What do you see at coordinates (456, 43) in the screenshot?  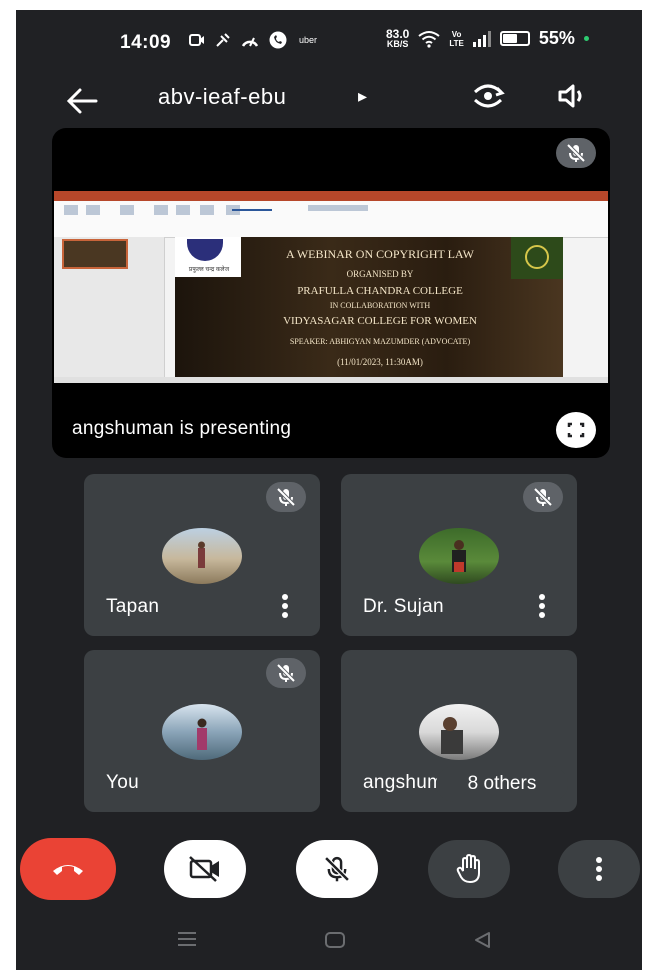 I see `volte-bottom: LTE` at bounding box center [456, 43].